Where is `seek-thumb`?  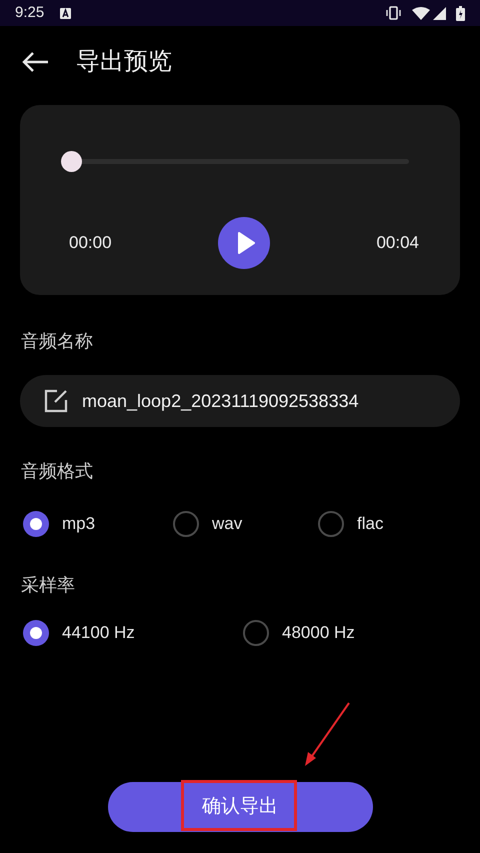 seek-thumb is located at coordinates (71, 161).